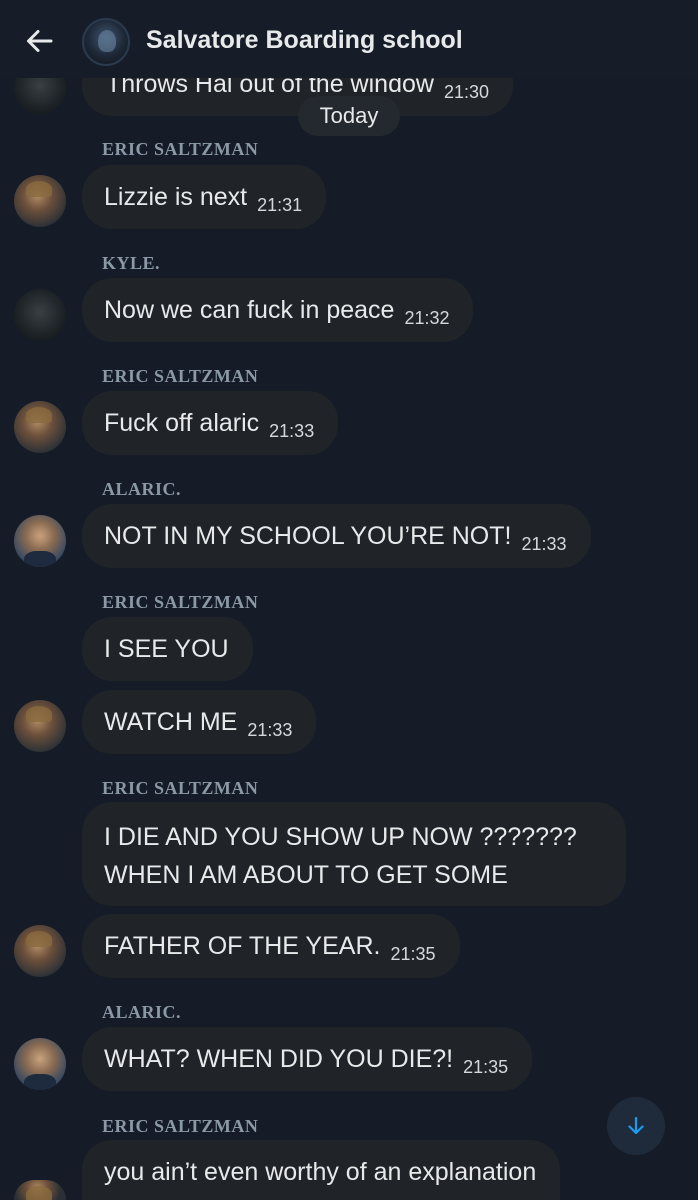  Describe the element at coordinates (182, 423) in the screenshot. I see `message-text: Fuck off alaric` at that location.